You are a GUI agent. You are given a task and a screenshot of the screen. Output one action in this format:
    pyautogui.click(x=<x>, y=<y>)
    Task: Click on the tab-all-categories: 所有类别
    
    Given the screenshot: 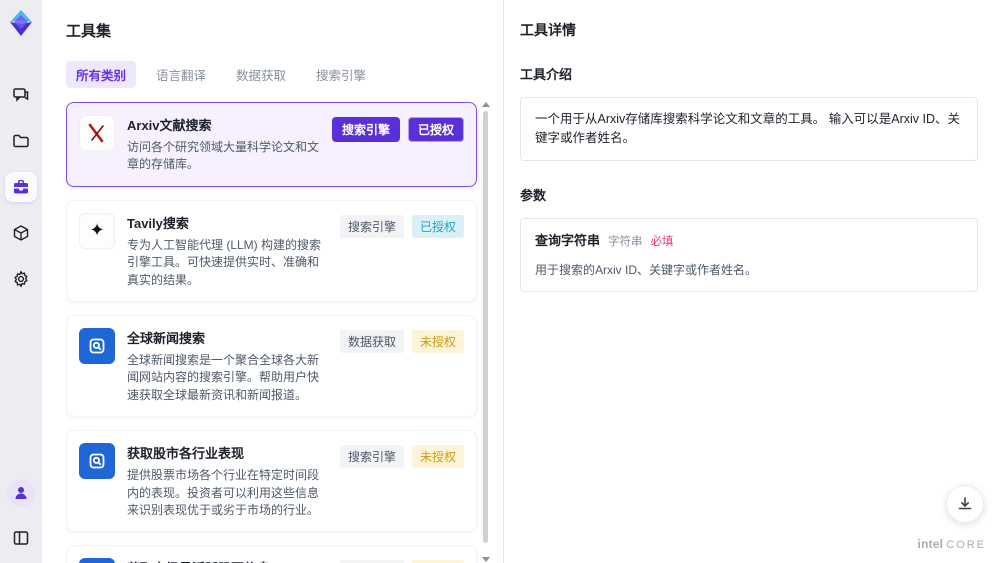 What is the action you would take?
    pyautogui.click(x=101, y=74)
    